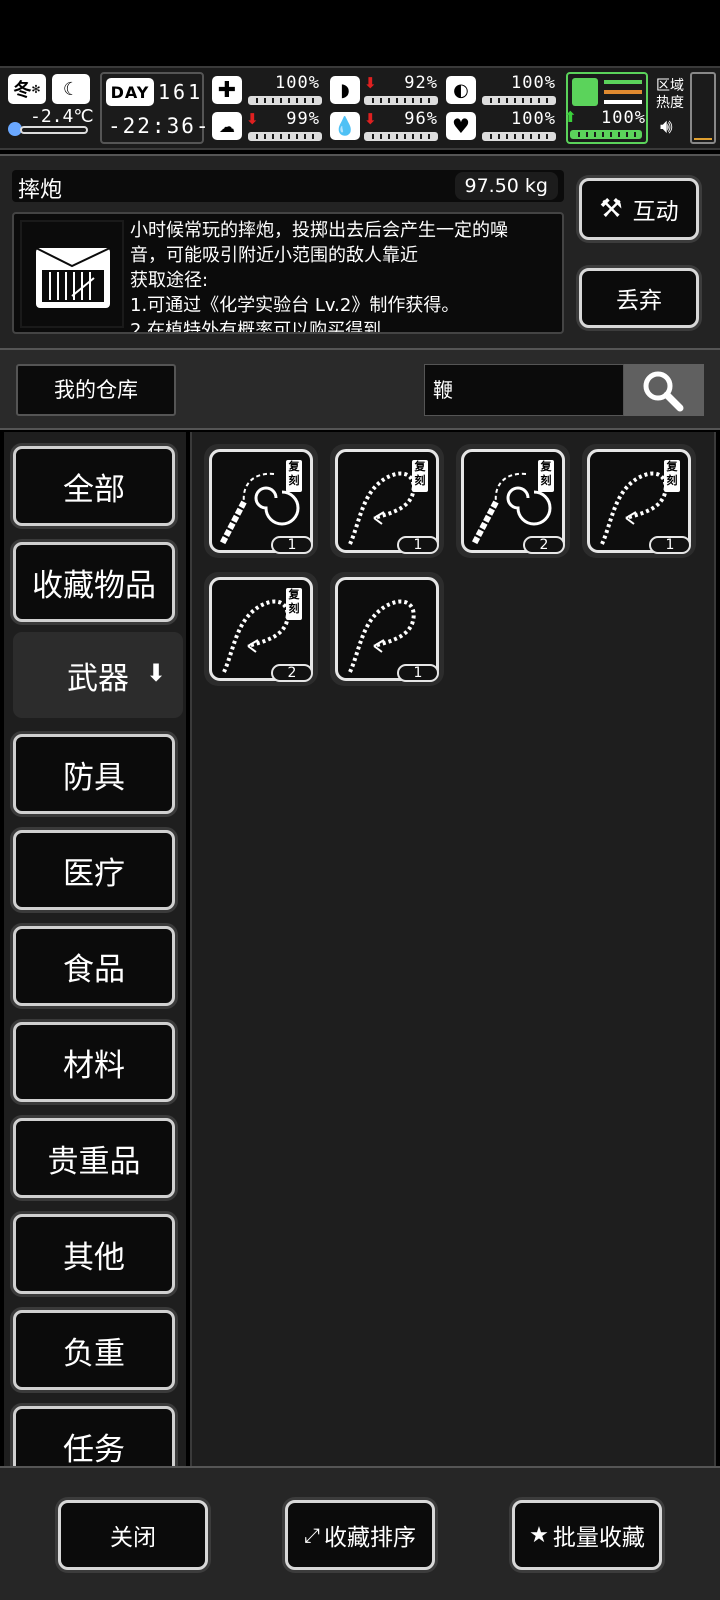  I want to click on item-header: 摔炮 97.50 kg, so click(288, 186).